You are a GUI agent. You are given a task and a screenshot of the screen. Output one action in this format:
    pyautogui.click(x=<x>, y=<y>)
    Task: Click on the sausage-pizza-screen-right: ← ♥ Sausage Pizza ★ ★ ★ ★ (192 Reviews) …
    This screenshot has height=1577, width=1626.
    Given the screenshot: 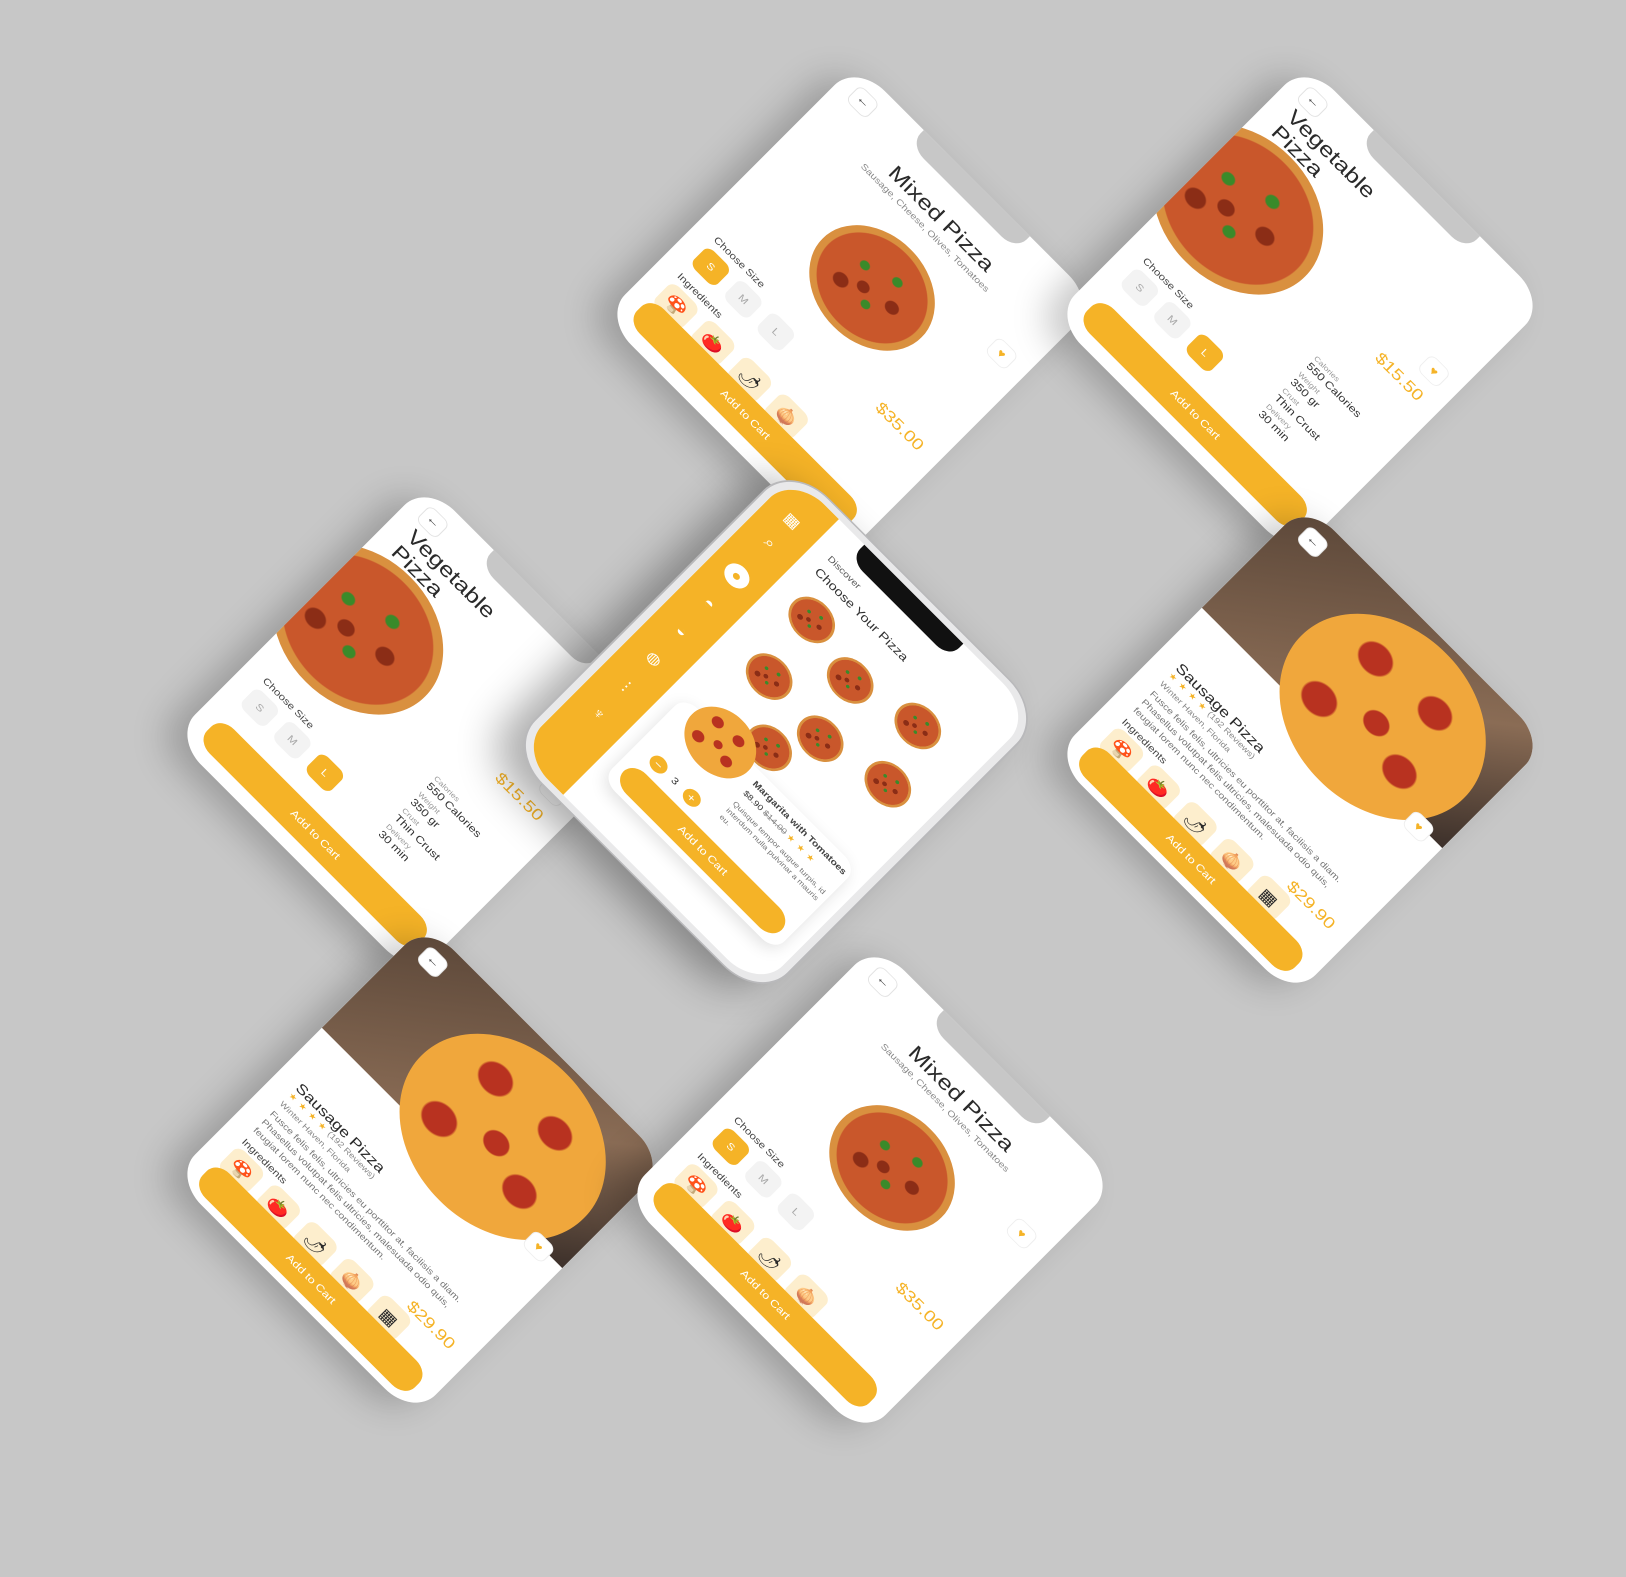 What is the action you would take?
    pyautogui.click(x=1300, y=750)
    